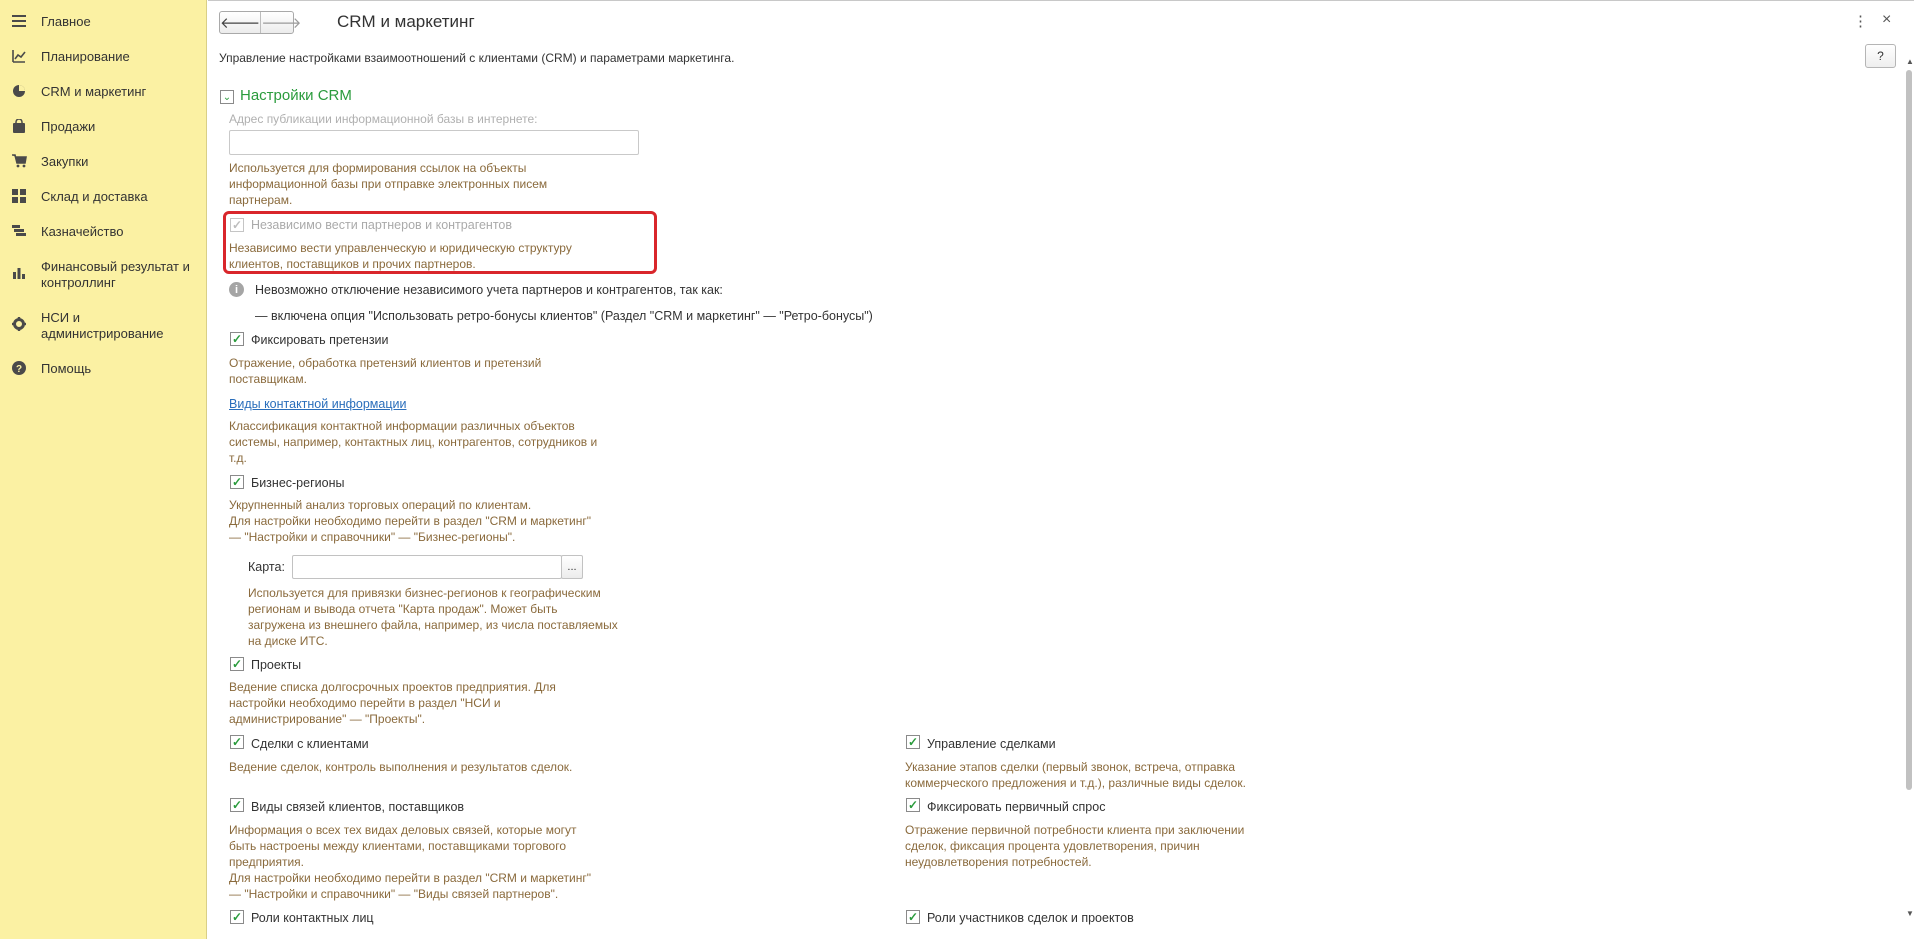 The height and width of the screenshot is (939, 1914). Describe the element at coordinates (1910, 913) in the screenshot. I see `scroll-down-arrow-icon: ▼` at that location.